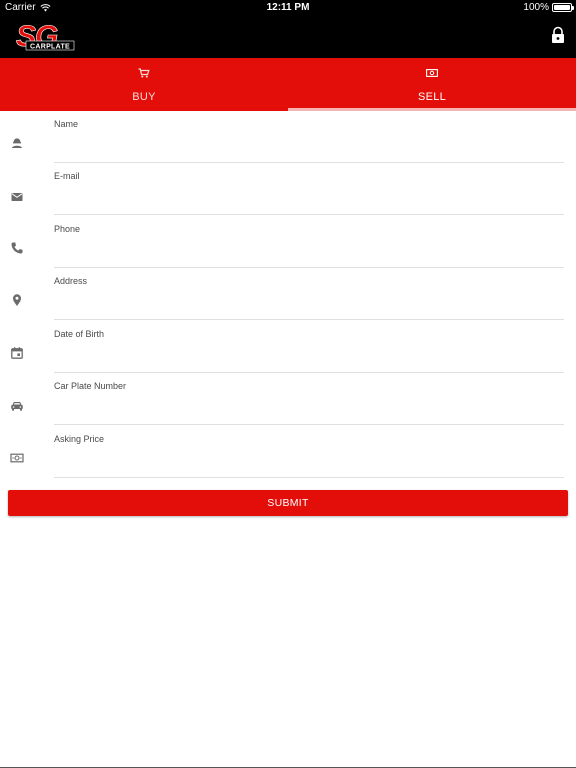  What do you see at coordinates (144, 73) in the screenshot?
I see `cart-icon` at bounding box center [144, 73].